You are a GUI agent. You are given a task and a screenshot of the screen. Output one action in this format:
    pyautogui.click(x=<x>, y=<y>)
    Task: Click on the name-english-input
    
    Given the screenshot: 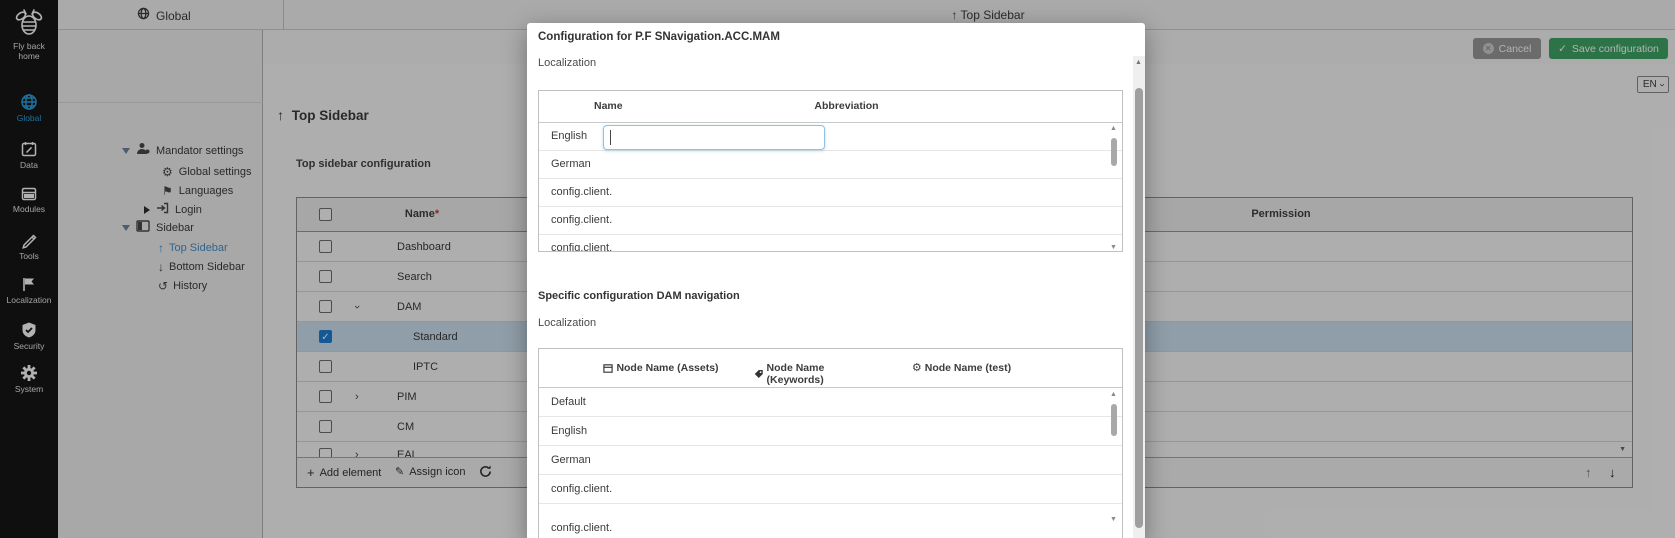 What is the action you would take?
    pyautogui.click(x=714, y=137)
    